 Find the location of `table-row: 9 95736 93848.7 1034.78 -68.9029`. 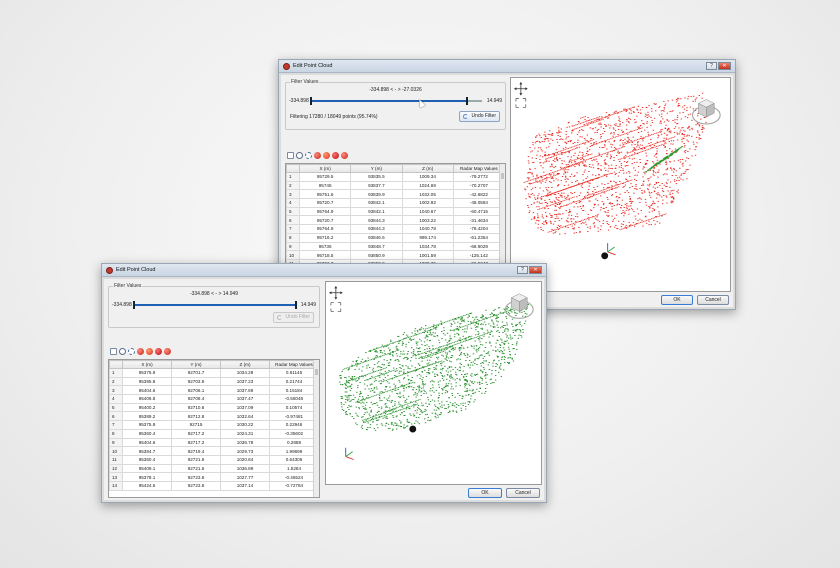

table-row: 9 95736 93848.7 1034.78 -68.9029 is located at coordinates (395, 246).